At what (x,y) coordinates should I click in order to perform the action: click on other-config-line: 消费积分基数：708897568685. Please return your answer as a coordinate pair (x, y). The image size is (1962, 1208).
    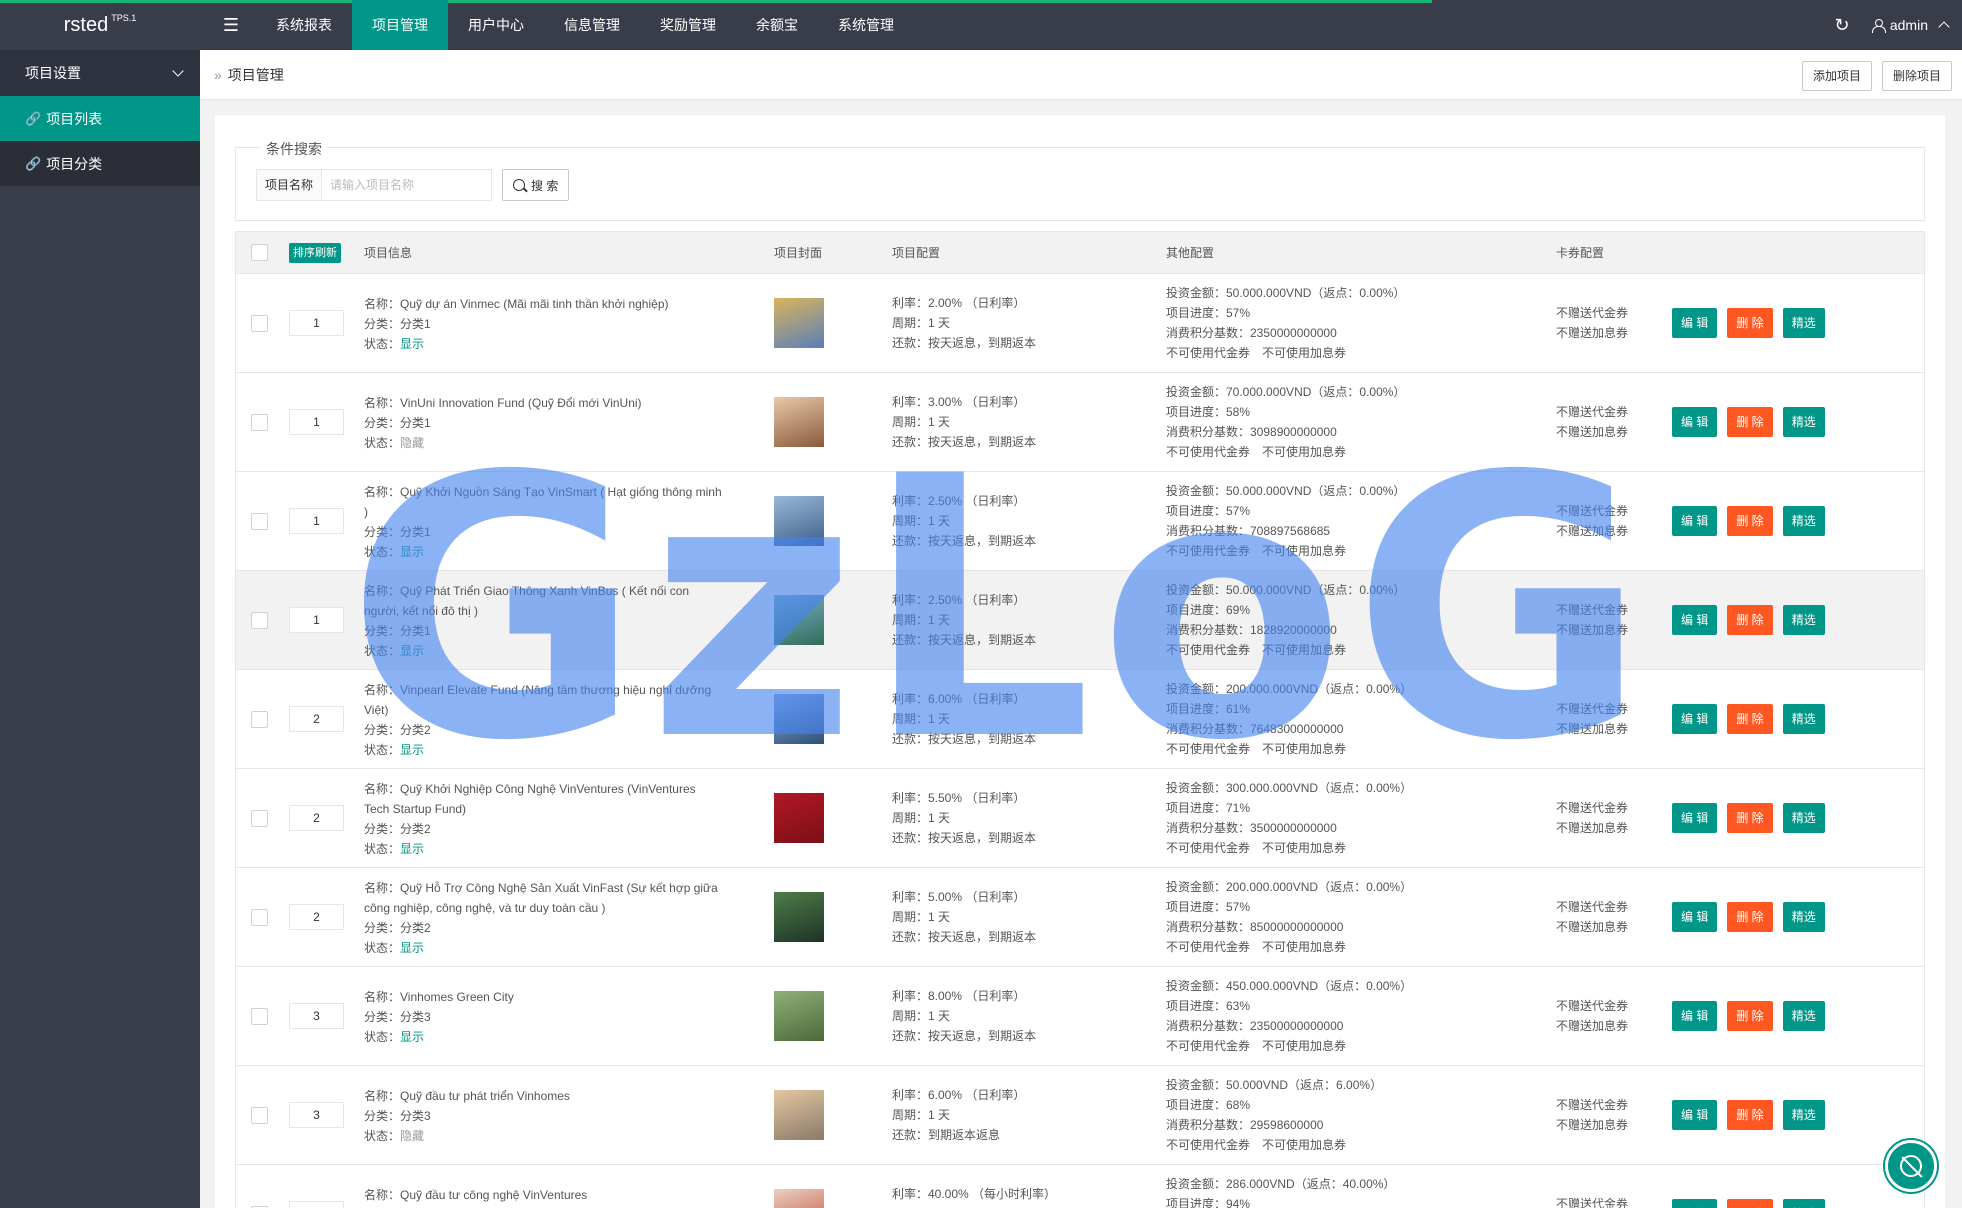
    Looking at the image, I should click on (1248, 531).